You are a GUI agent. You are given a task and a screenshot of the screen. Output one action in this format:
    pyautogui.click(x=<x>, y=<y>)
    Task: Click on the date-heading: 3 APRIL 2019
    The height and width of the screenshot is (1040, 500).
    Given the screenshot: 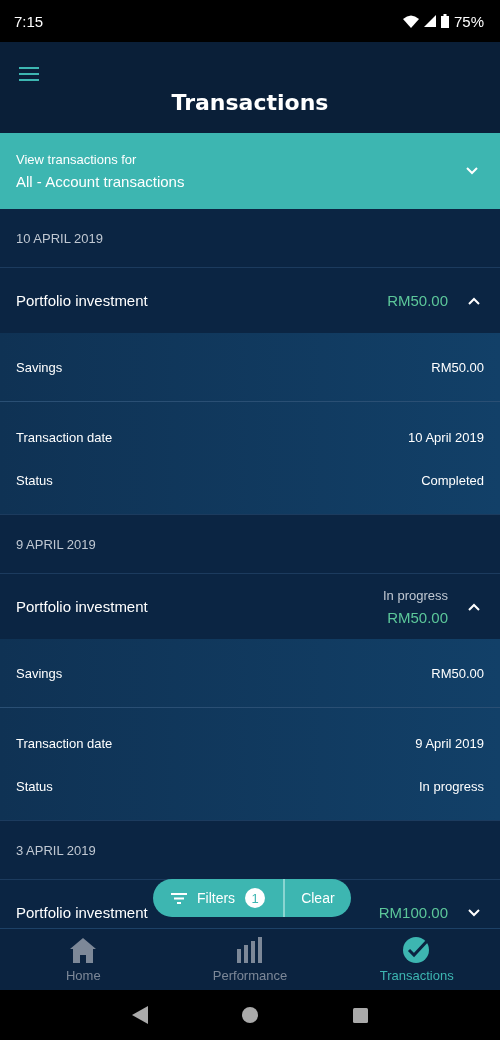 What is the action you would take?
    pyautogui.click(x=56, y=850)
    